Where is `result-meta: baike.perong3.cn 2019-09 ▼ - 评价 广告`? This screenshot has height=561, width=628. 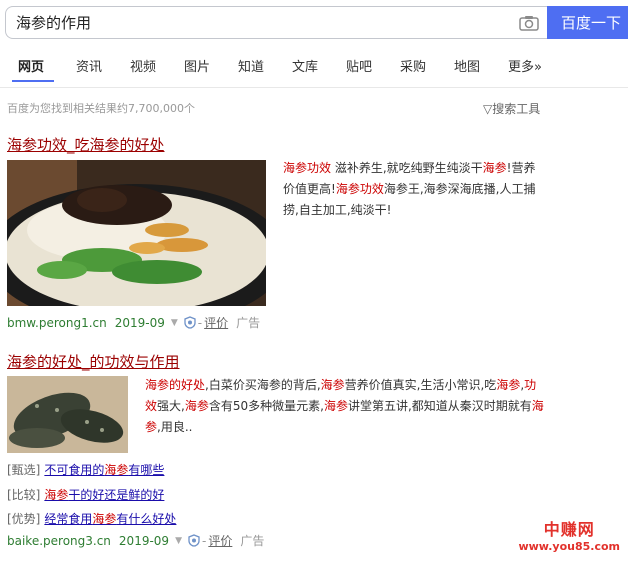
result-meta: baike.perong3.cn 2019-09 ▼ - 评价 广告 is located at coordinates (135, 540).